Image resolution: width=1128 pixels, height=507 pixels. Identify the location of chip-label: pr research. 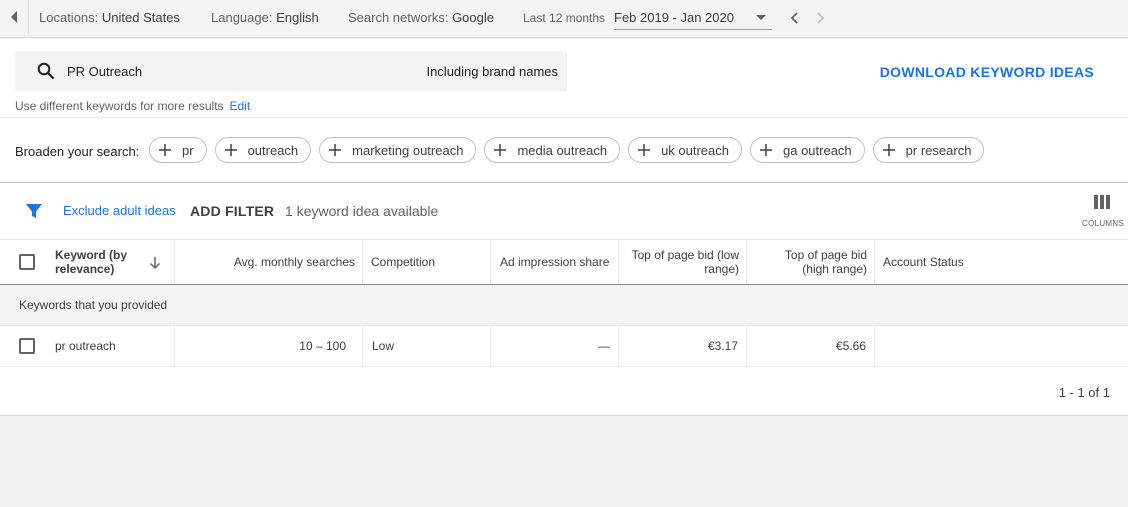
(938, 150).